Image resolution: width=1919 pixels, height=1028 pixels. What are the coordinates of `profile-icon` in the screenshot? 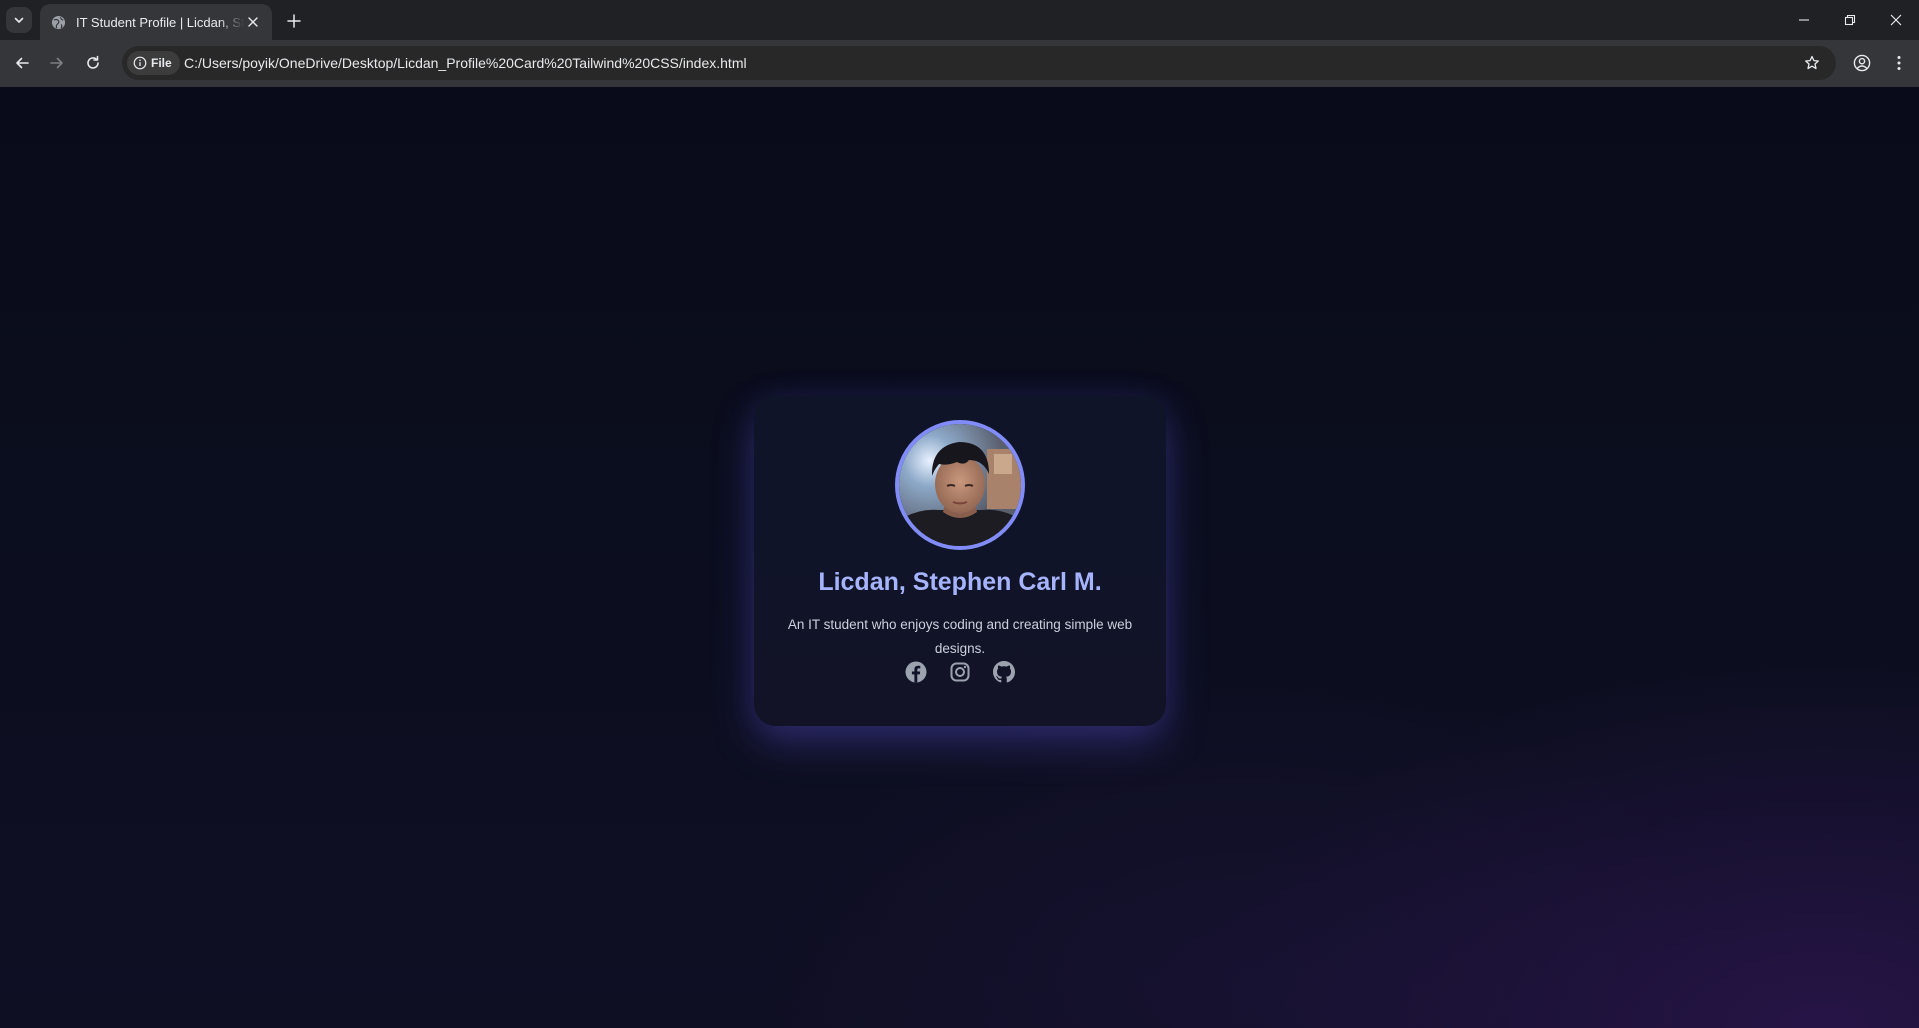 It's located at (1862, 63).